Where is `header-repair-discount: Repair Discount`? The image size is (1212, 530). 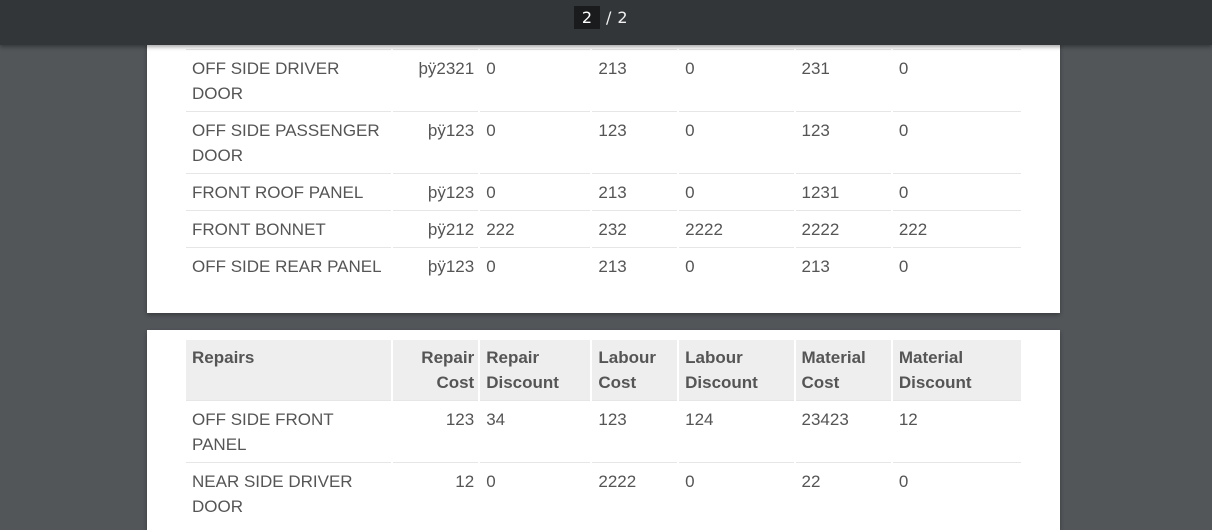 header-repair-discount: Repair Discount is located at coordinates (535, 370).